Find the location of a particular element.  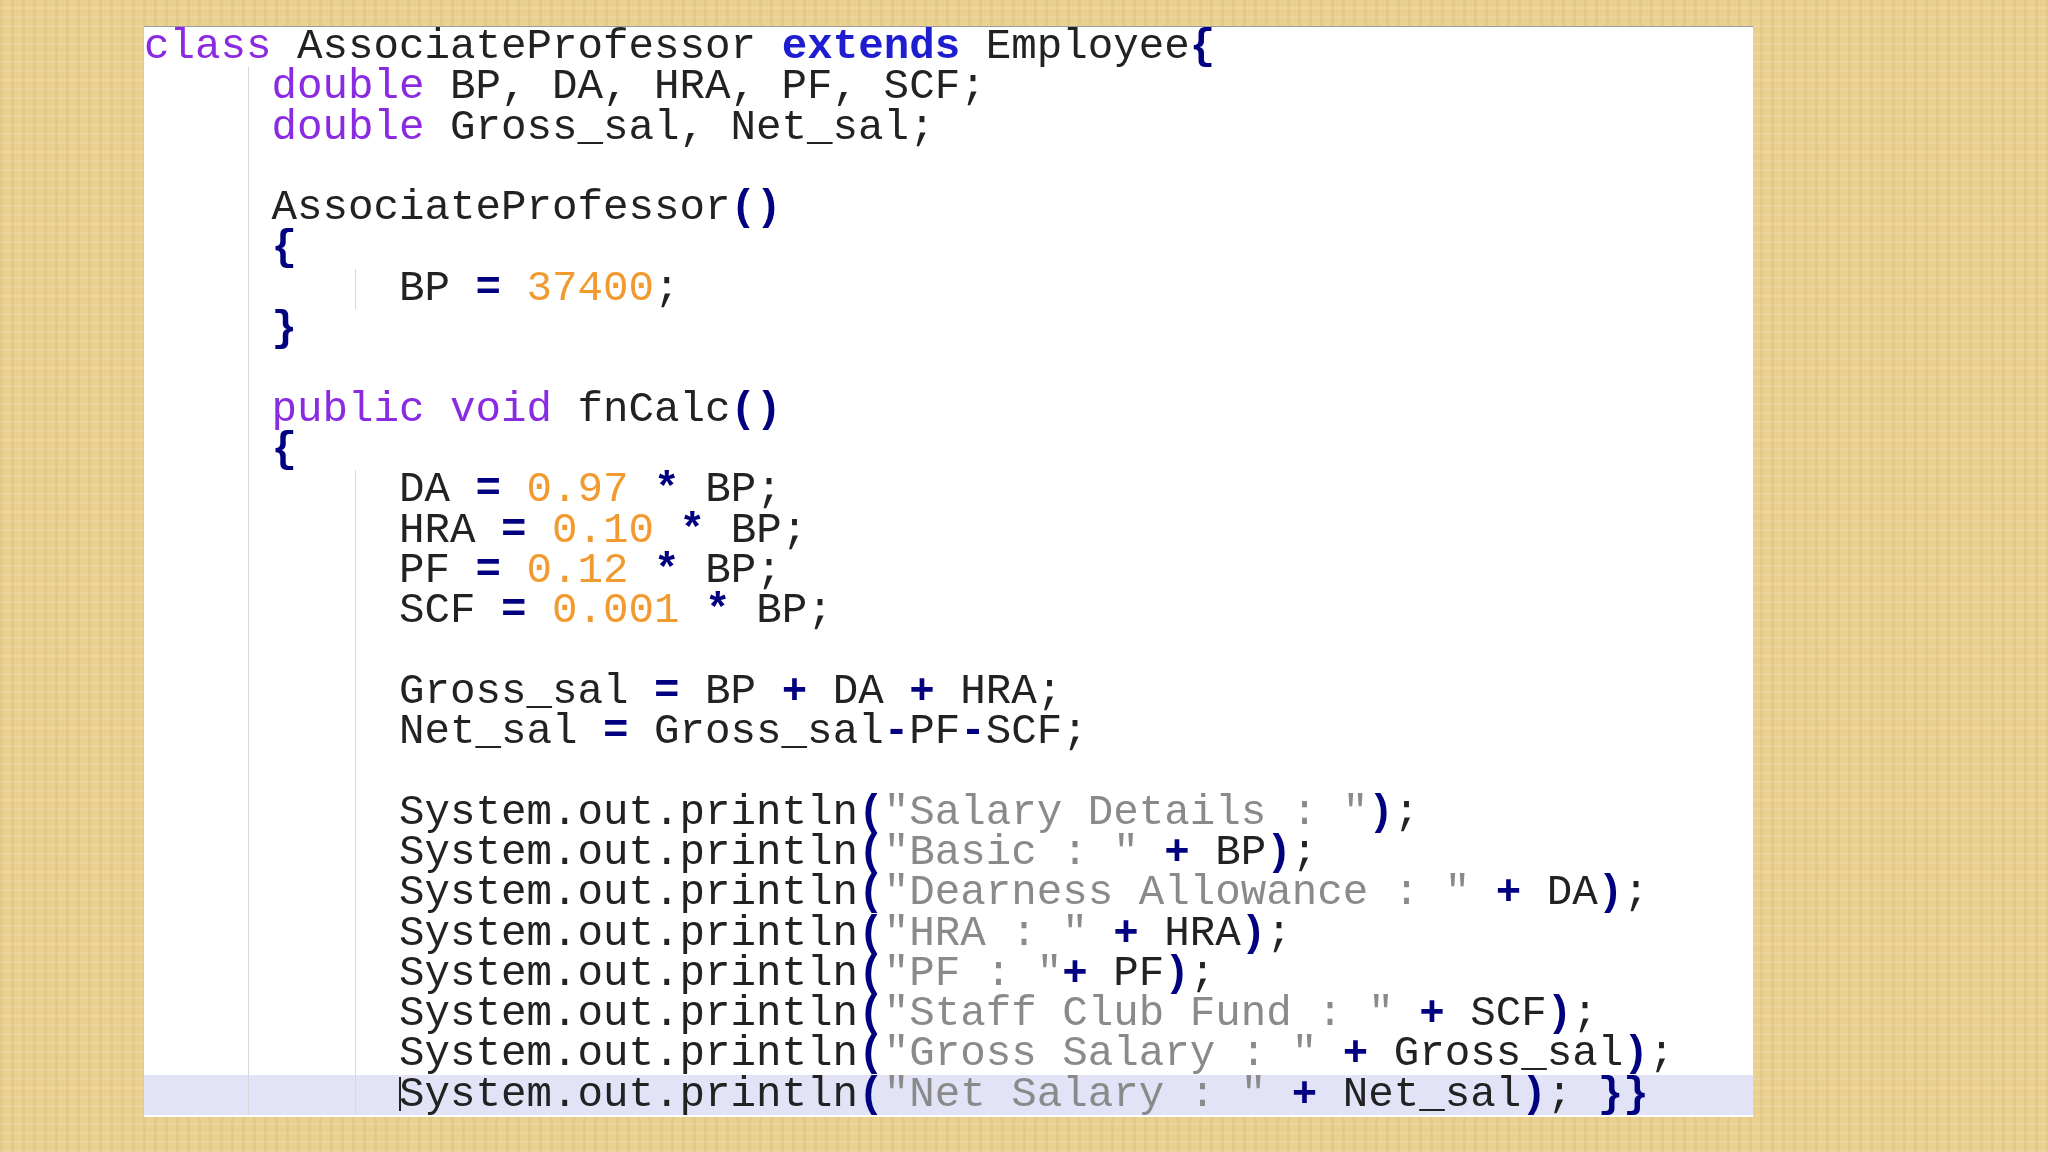

code-line: System.out.println("Salary Details : "); is located at coordinates (948, 812).